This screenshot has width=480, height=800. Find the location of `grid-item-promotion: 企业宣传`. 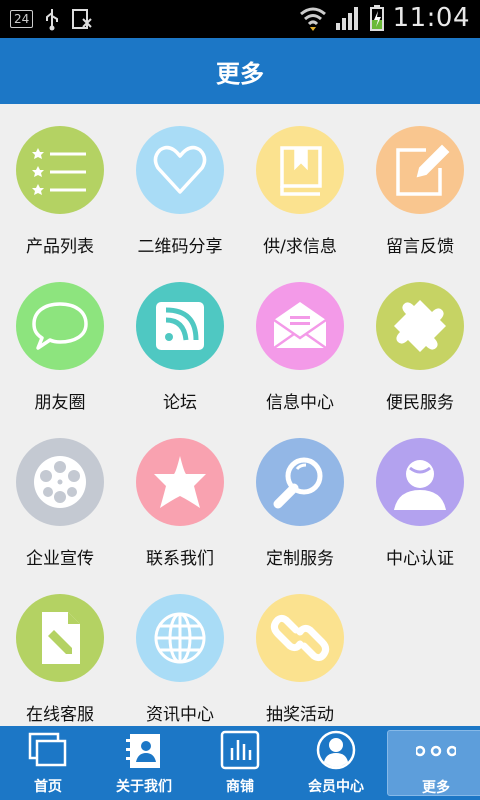

grid-item-promotion: 企业宣传 is located at coordinates (60, 494).